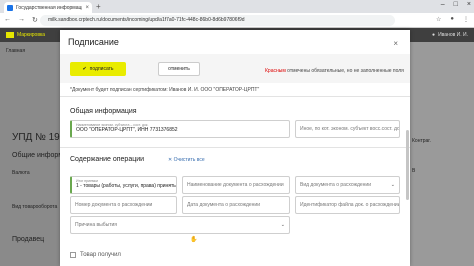 The height and width of the screenshot is (266, 474). I want to click on discrepancy-doc-name-field: Наименование документа о расхождении, so click(236, 185).